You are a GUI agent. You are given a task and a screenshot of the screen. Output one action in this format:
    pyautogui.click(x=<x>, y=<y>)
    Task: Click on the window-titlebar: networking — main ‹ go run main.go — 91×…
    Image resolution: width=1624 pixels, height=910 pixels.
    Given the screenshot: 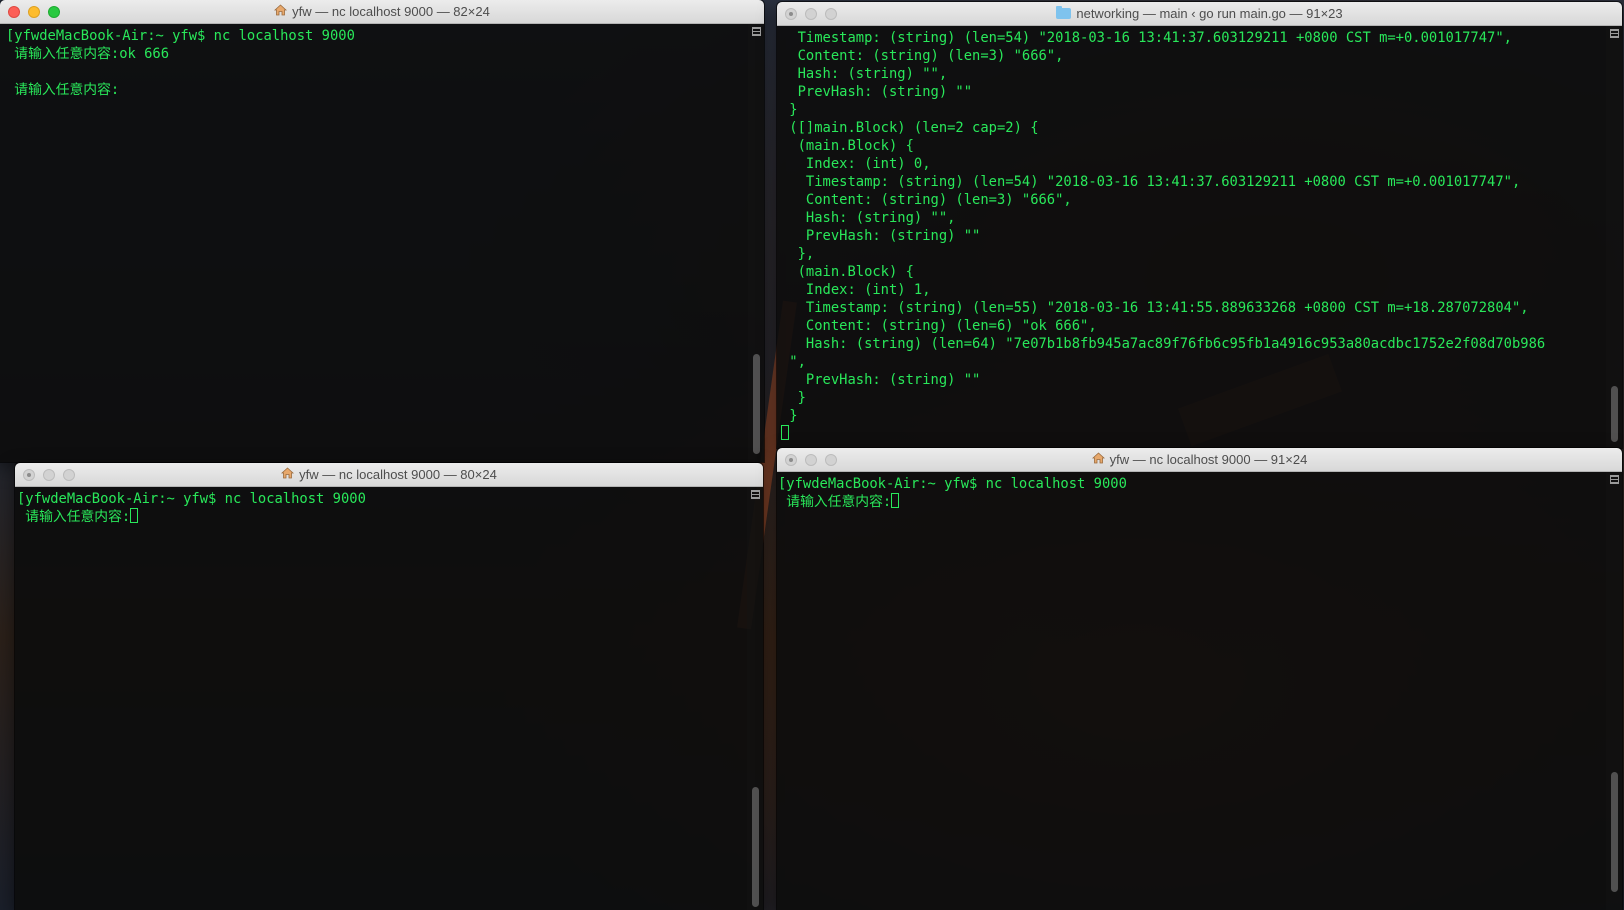 What is the action you would take?
    pyautogui.click(x=1199, y=14)
    